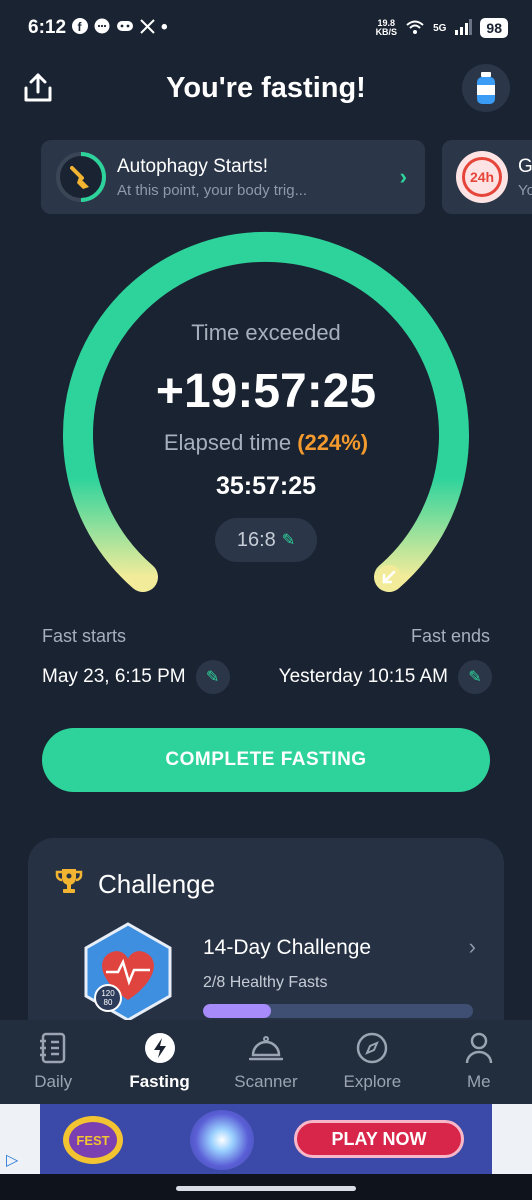 This screenshot has height=1200, width=532. I want to click on edit-start-button: ✎, so click(212, 677).